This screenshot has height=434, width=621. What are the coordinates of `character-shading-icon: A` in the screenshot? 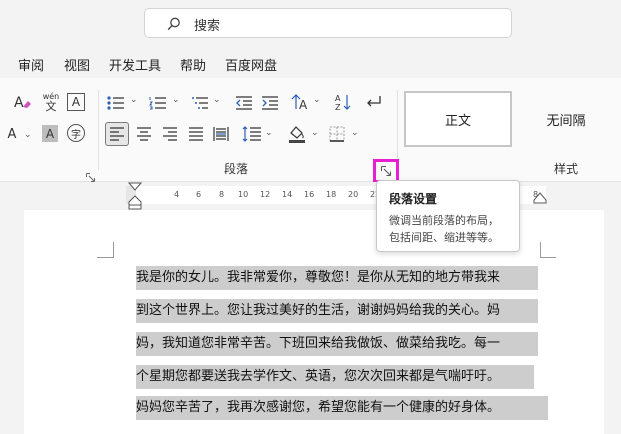 It's located at (50, 133).